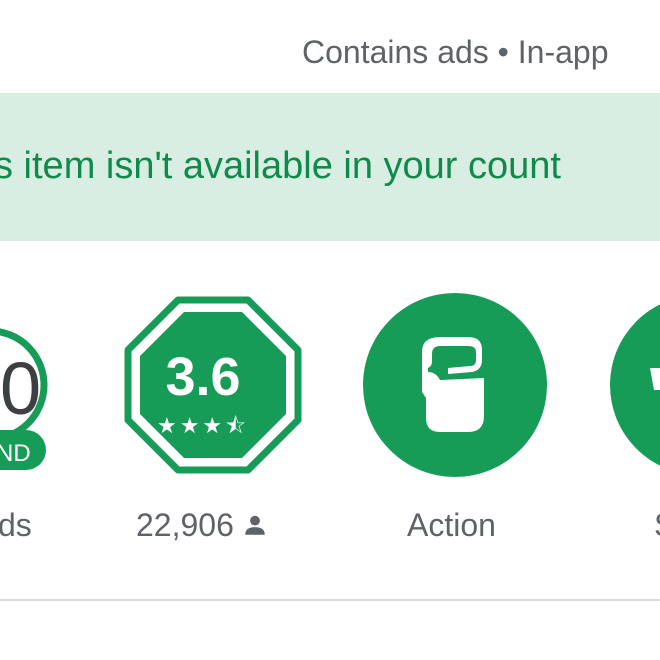 This screenshot has width=660, height=660. What do you see at coordinates (451, 525) in the screenshot?
I see `category-label: Action` at bounding box center [451, 525].